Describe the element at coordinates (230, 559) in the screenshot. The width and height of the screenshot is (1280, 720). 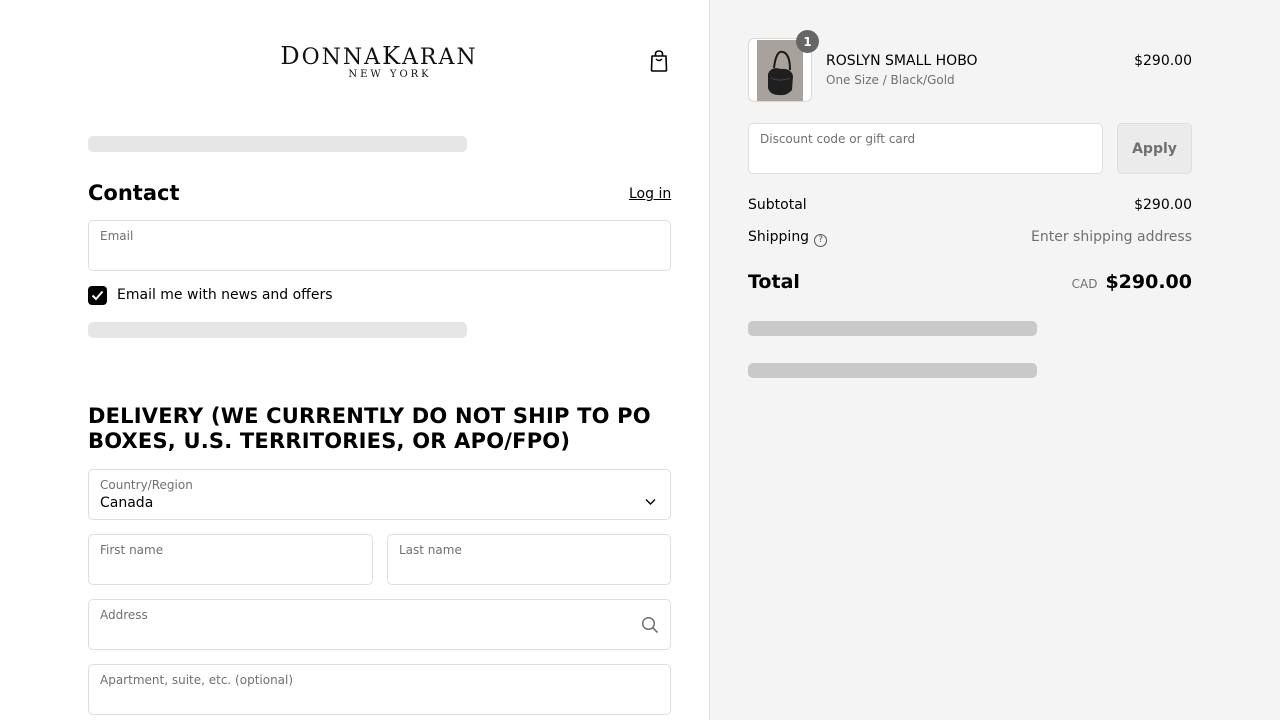
I see `first-name-field: First name` at that location.